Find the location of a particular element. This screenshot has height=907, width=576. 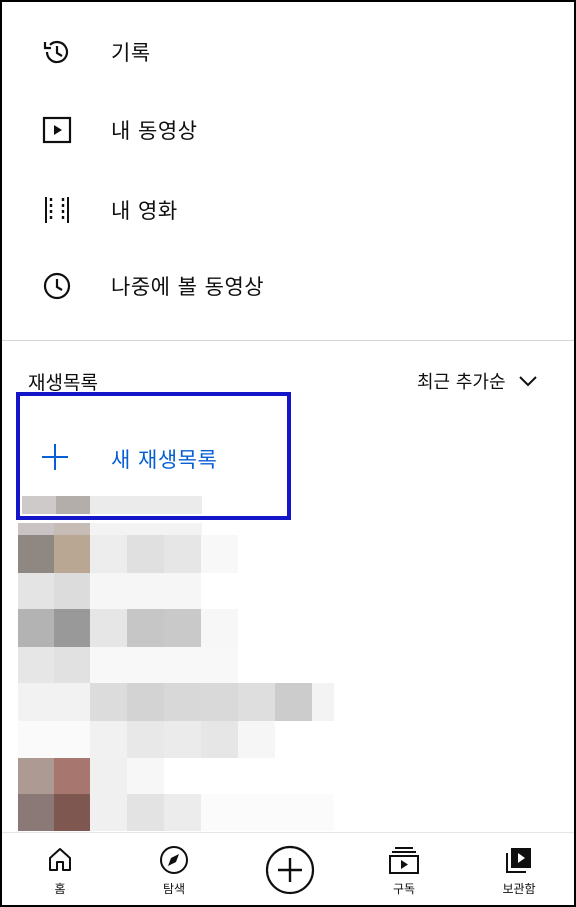

subscriptions-icon is located at coordinates (404, 862).